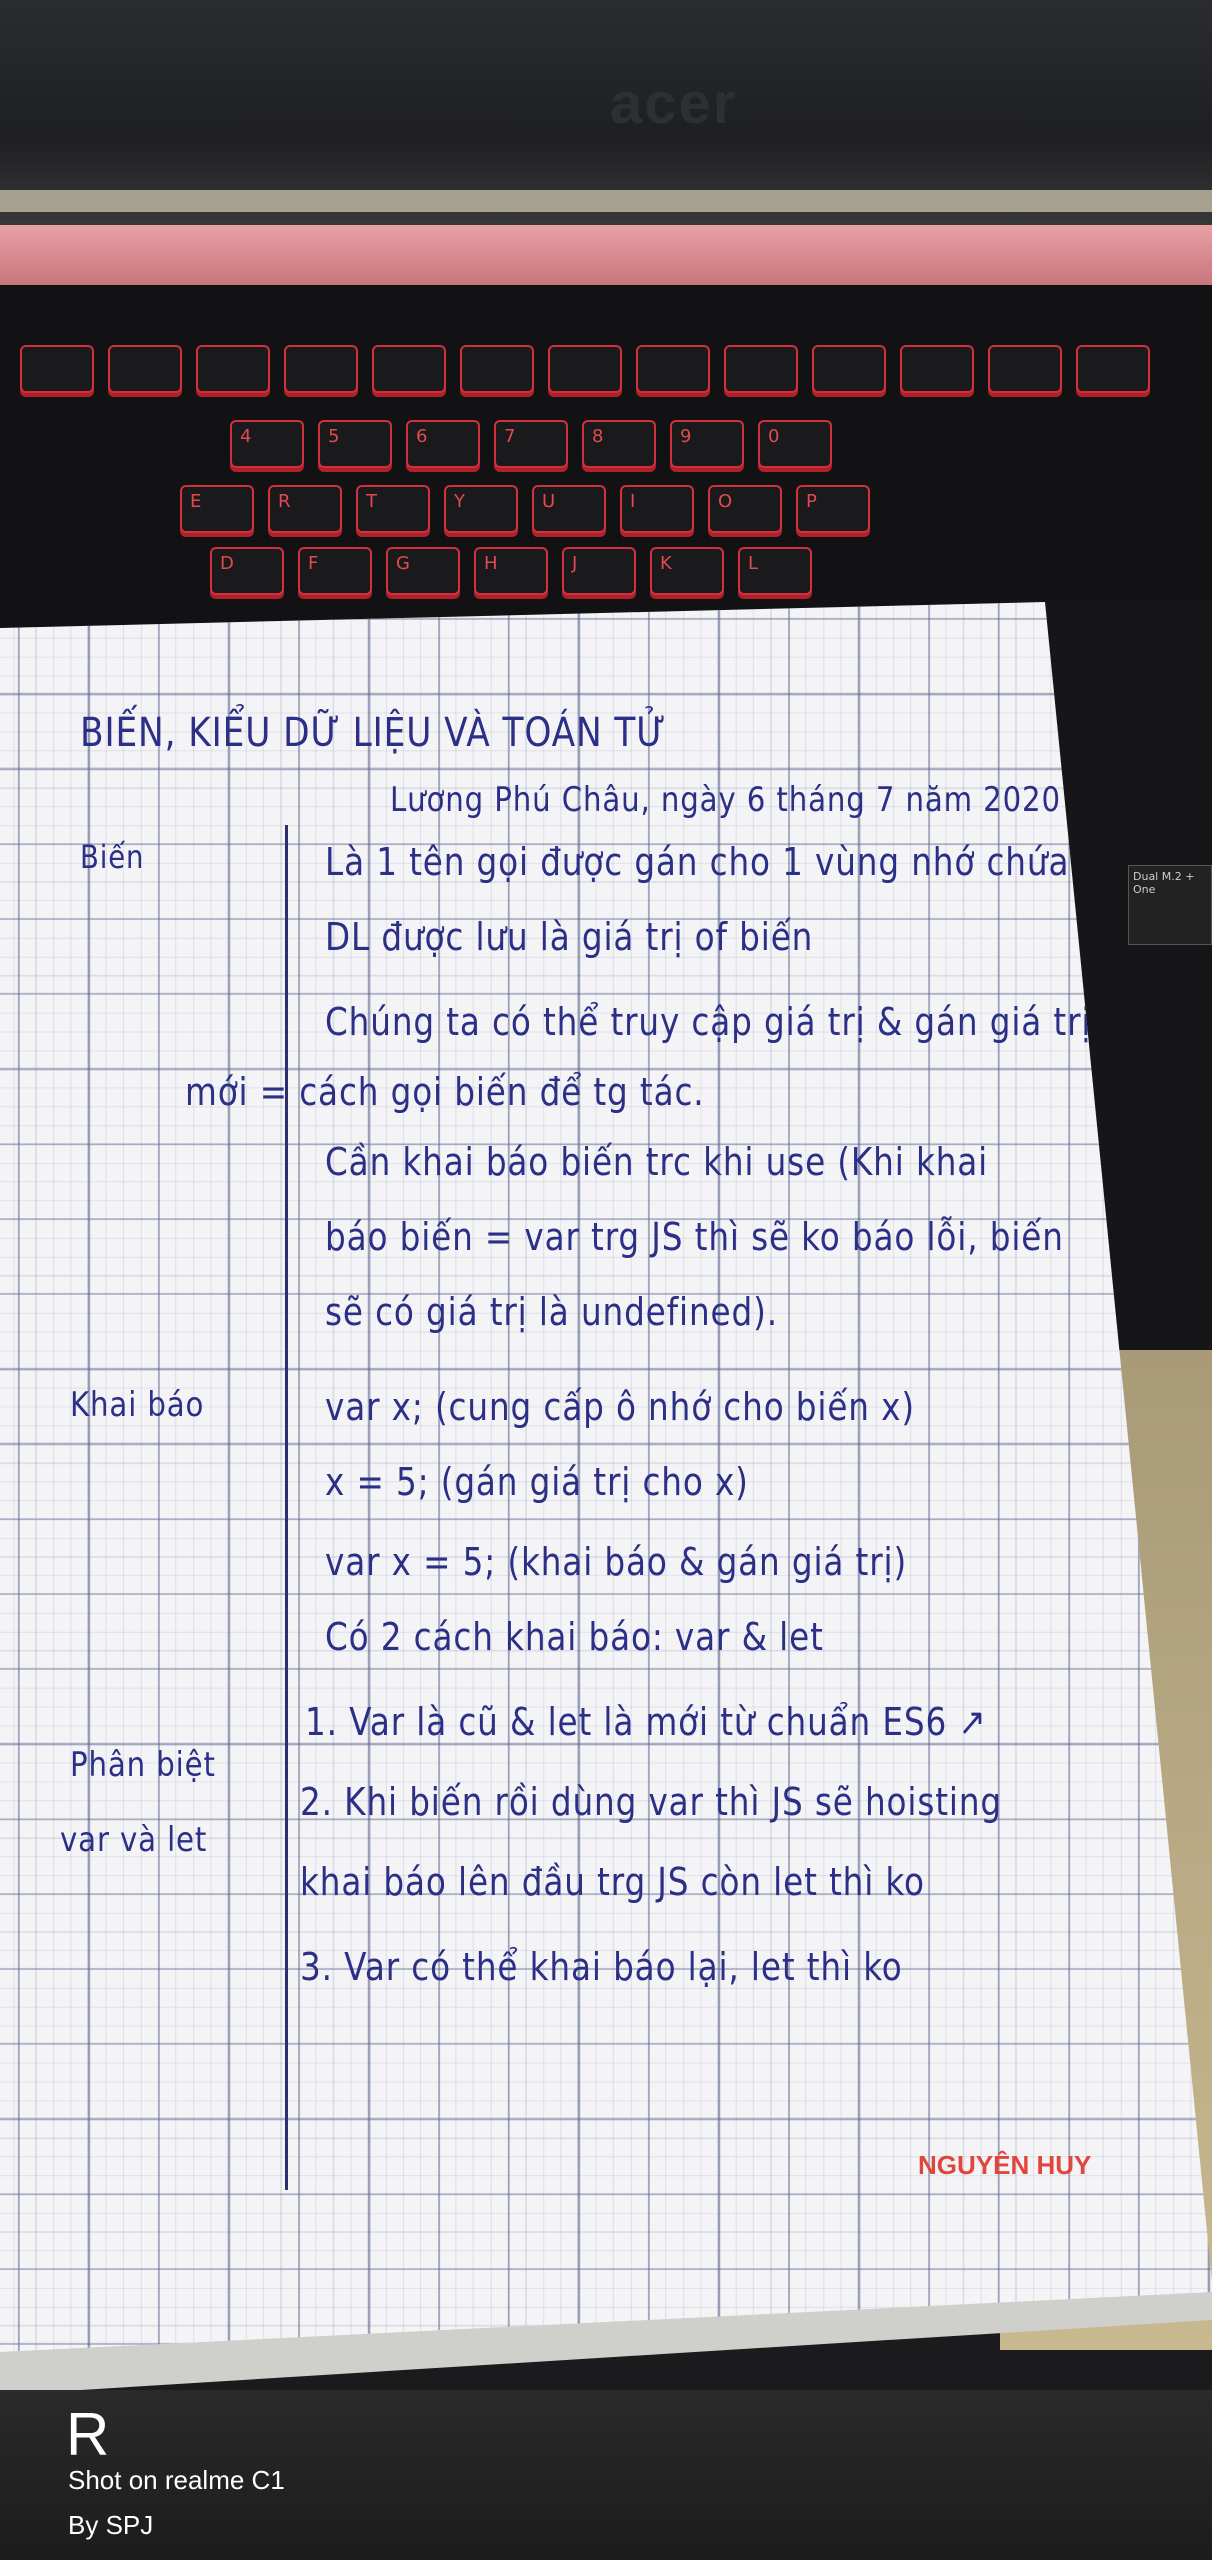  I want to click on note-line: x = 5; (gán giá trị cho x), so click(537, 1482).